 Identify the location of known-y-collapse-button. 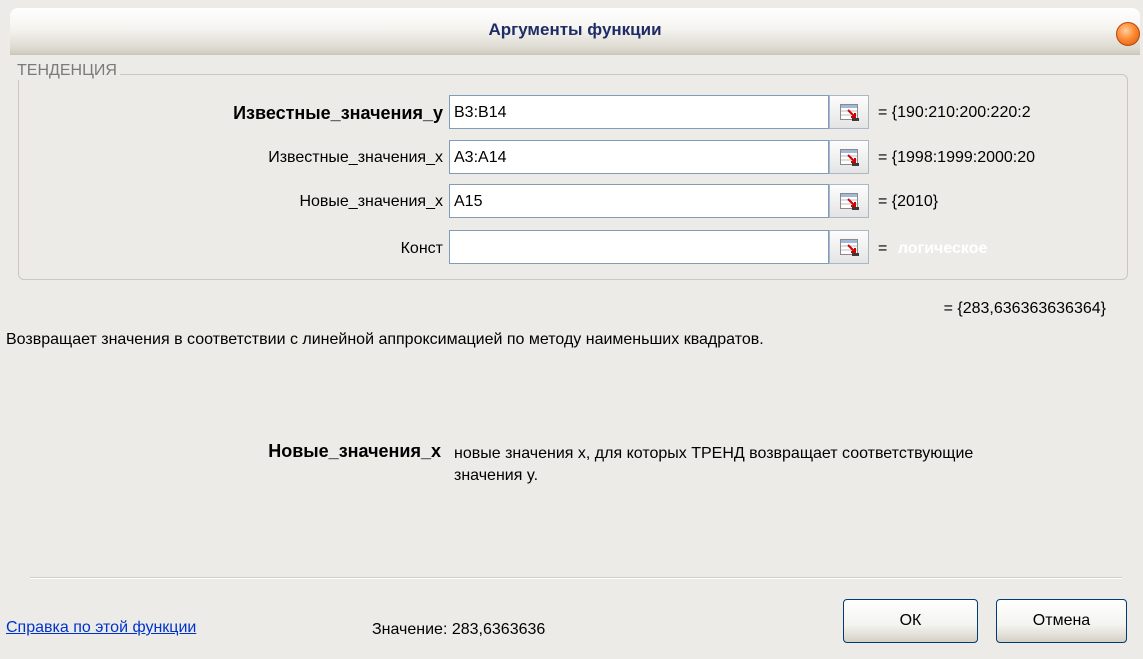
(849, 112).